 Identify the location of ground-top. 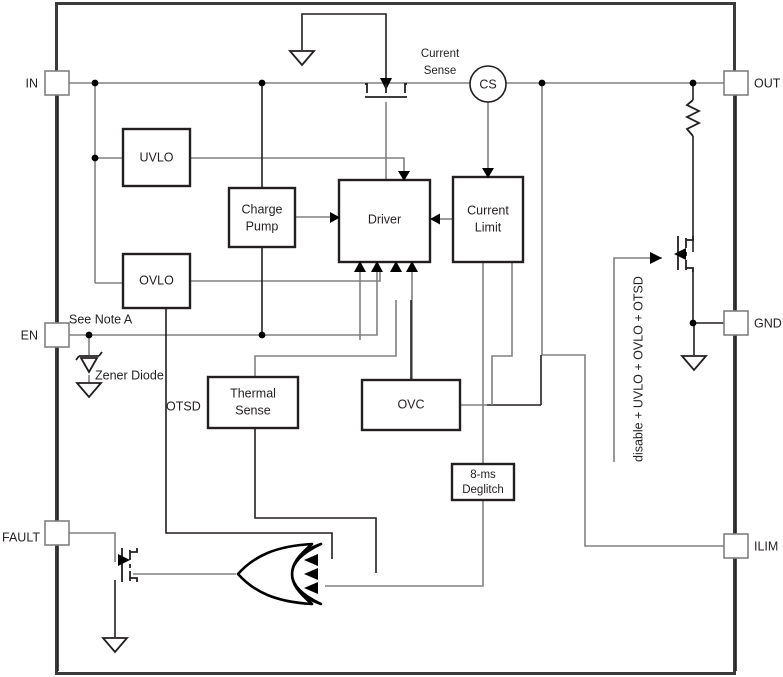
(302, 58).